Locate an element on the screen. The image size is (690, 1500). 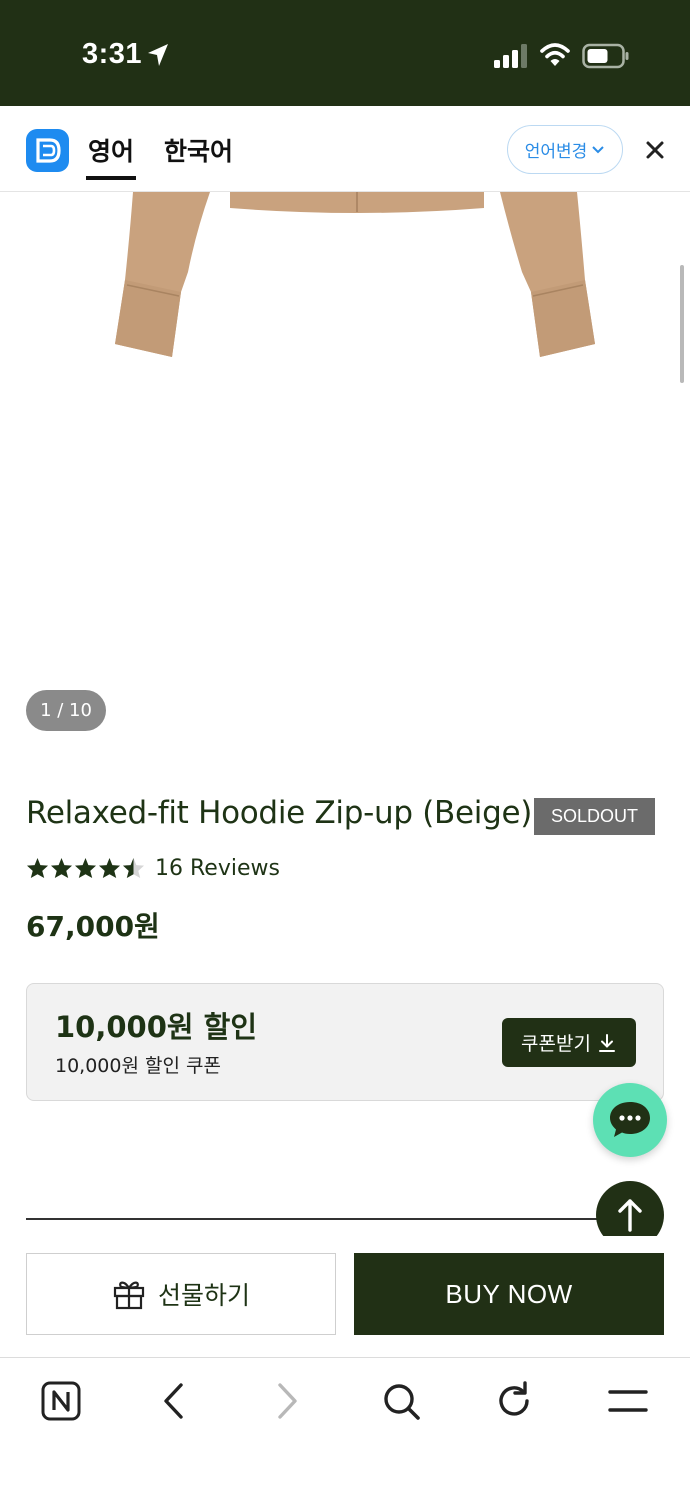
soldout-badge: SOLDOUT is located at coordinates (594, 816).